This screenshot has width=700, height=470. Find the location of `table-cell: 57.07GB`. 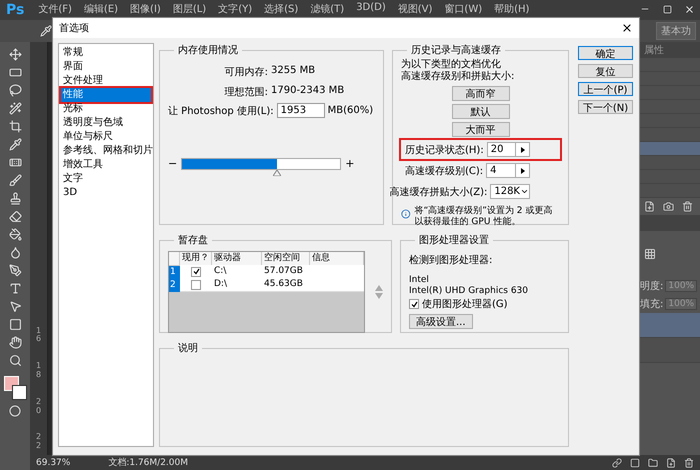

table-cell: 57.07GB is located at coordinates (286, 272).